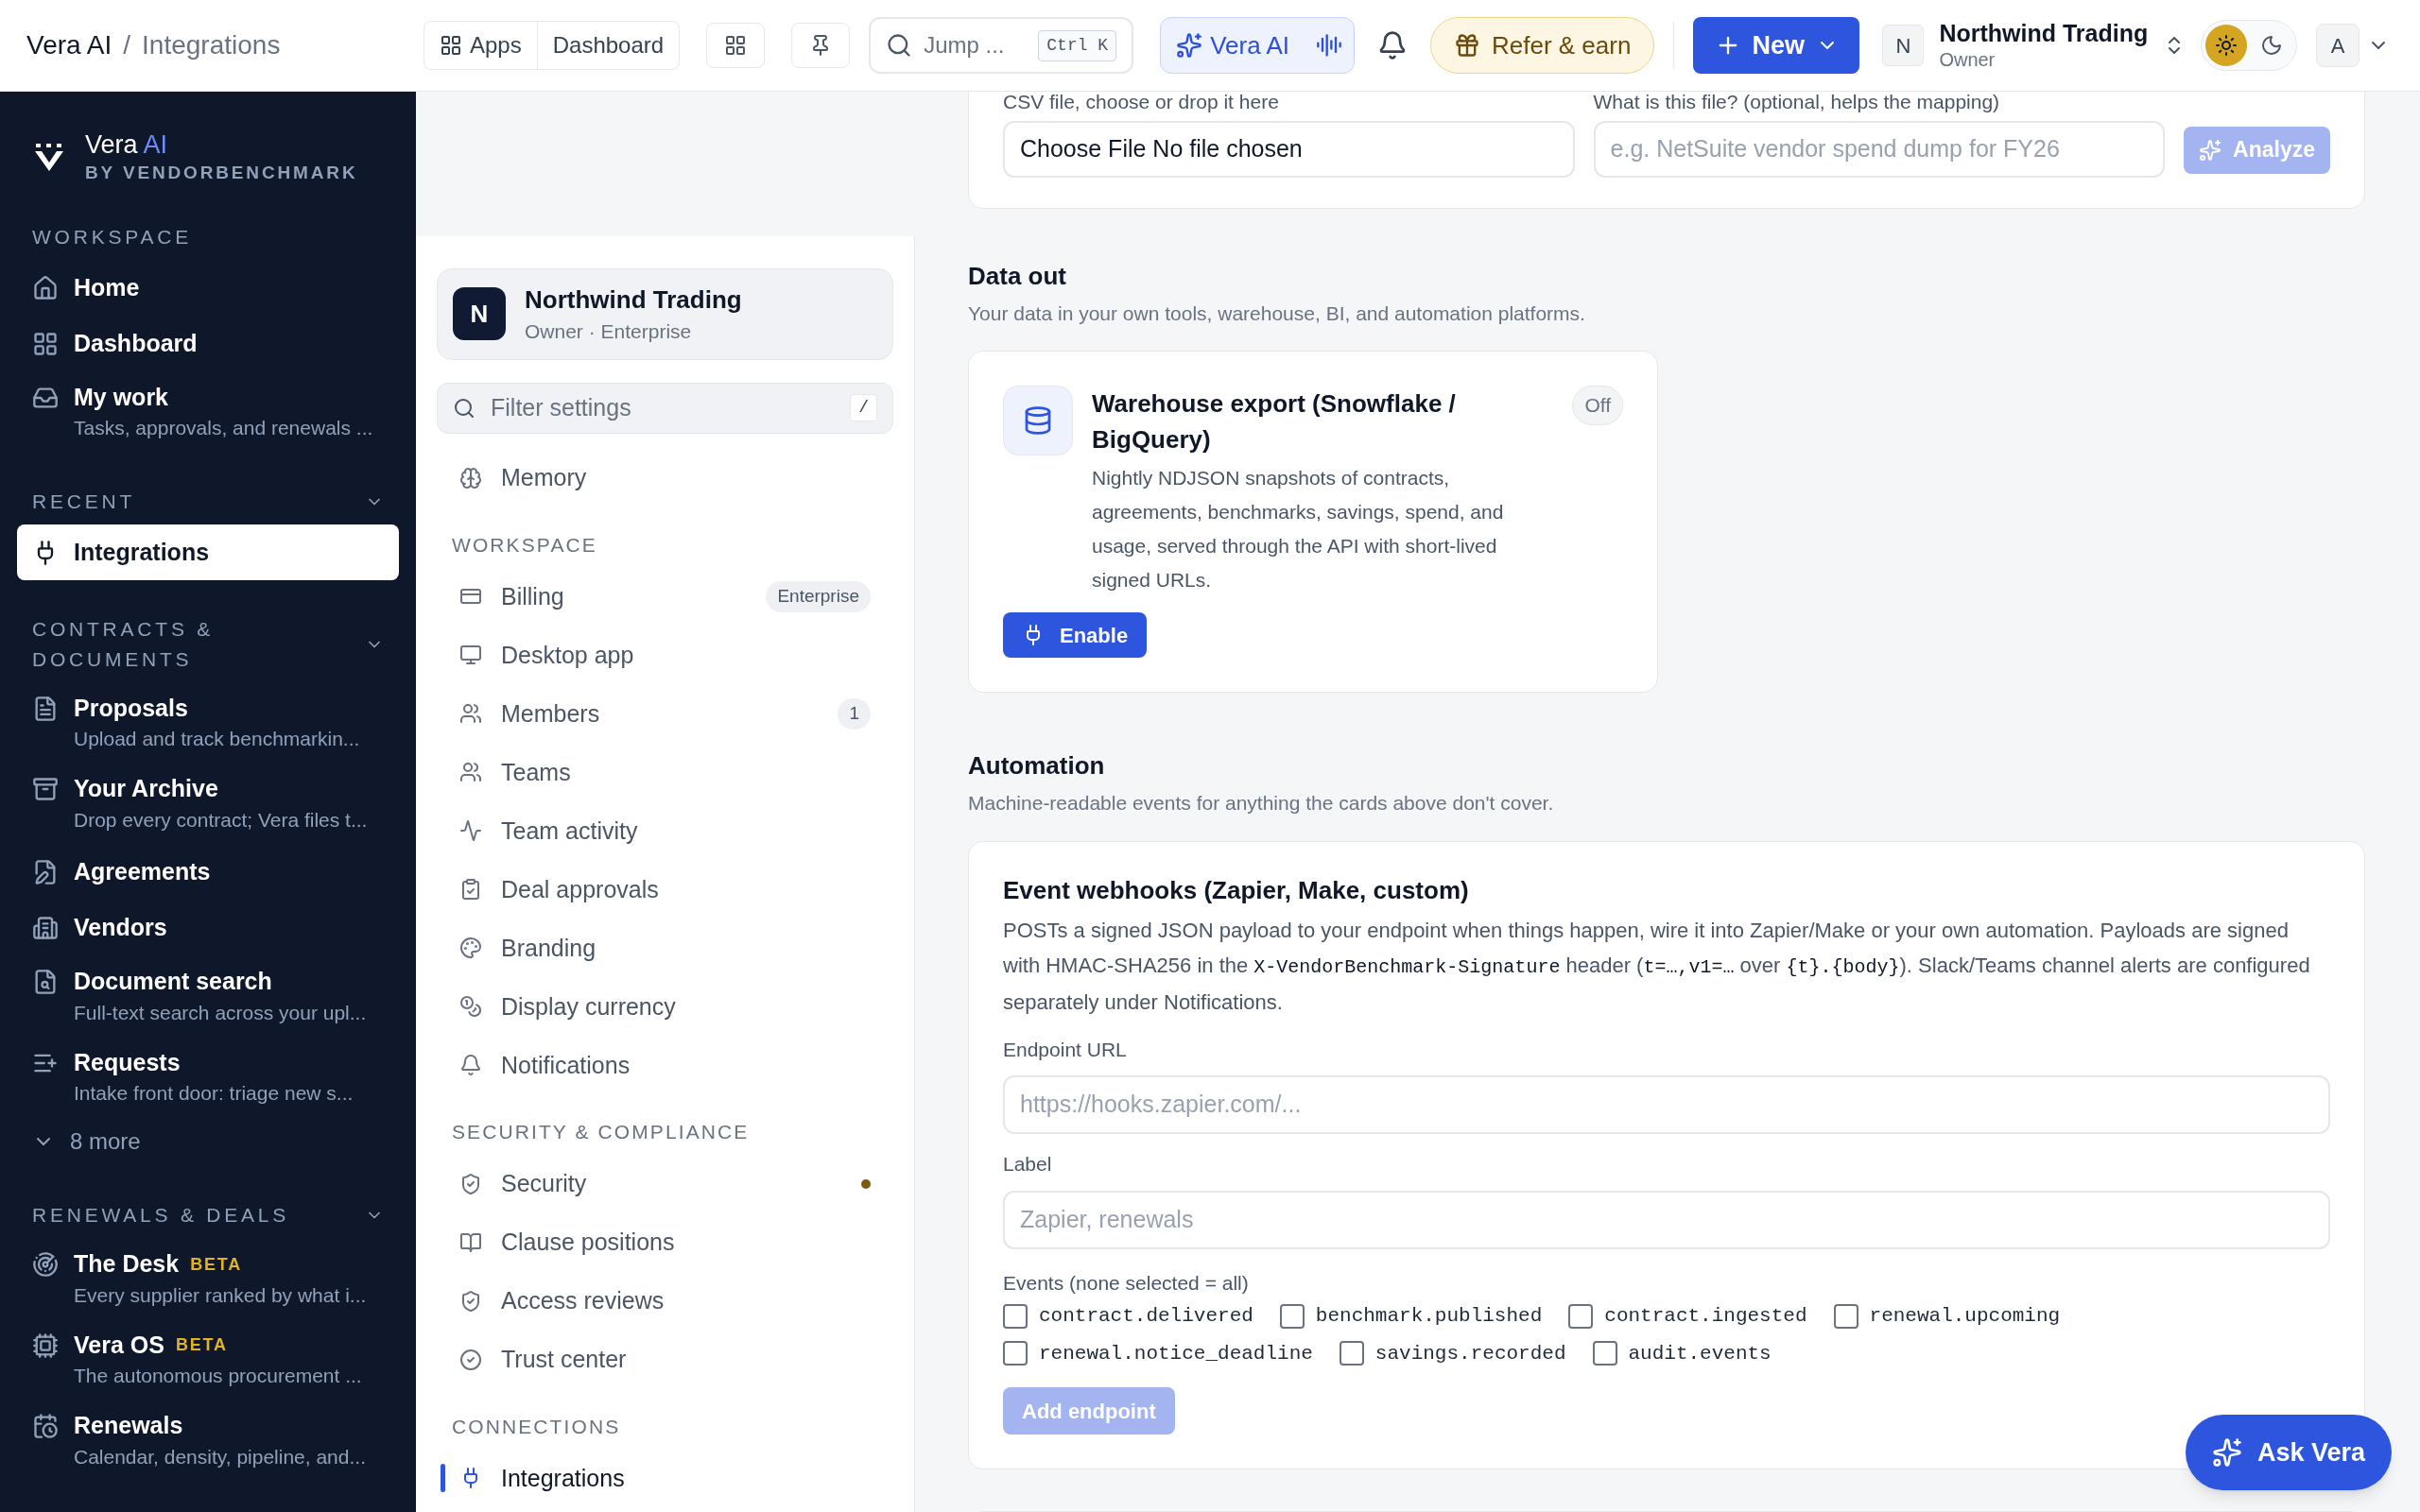 This screenshot has height=1512, width=2420. What do you see at coordinates (665, 772) in the screenshot?
I see `settings-nav-item: Teams` at bounding box center [665, 772].